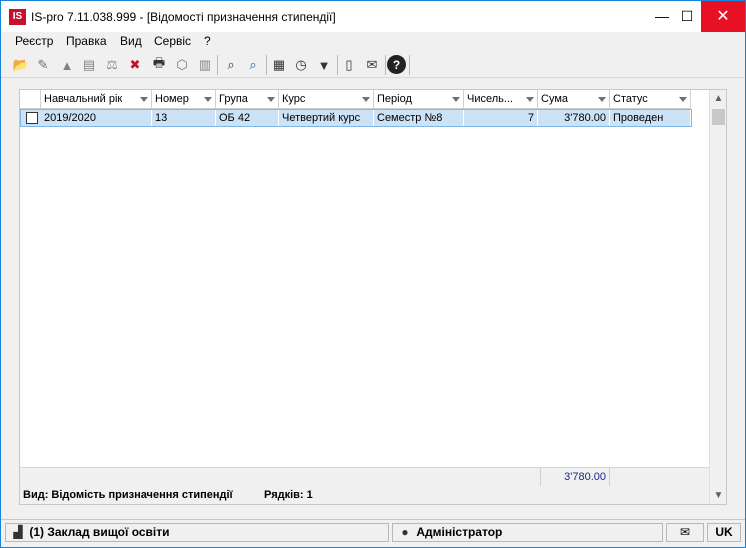 The image size is (746, 548). I want to click on clock-icon: ◷, so click(301, 65).